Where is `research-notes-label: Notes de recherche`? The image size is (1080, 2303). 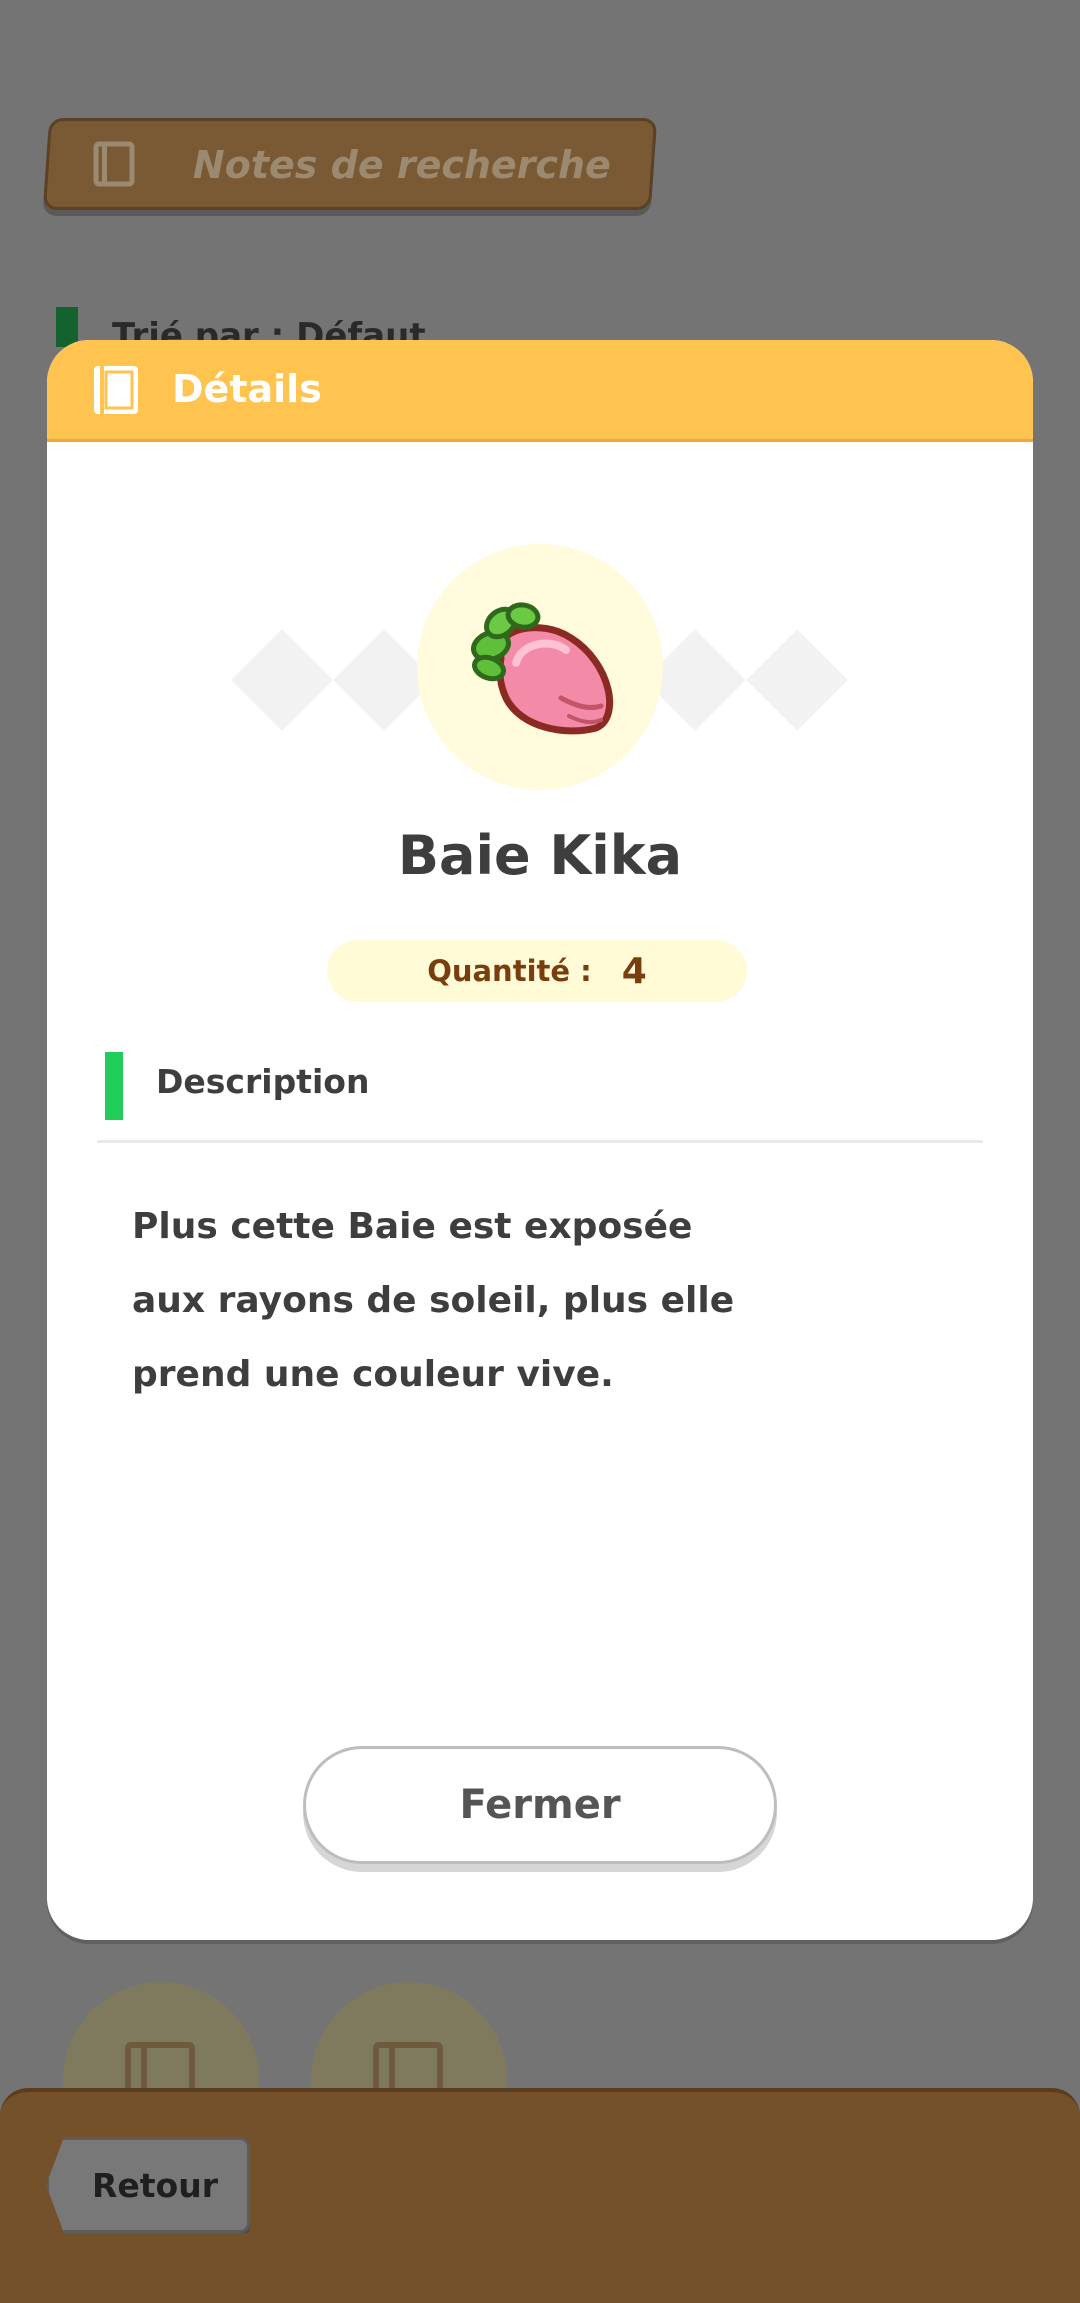
research-notes-label: Notes de recherche is located at coordinates (401, 165).